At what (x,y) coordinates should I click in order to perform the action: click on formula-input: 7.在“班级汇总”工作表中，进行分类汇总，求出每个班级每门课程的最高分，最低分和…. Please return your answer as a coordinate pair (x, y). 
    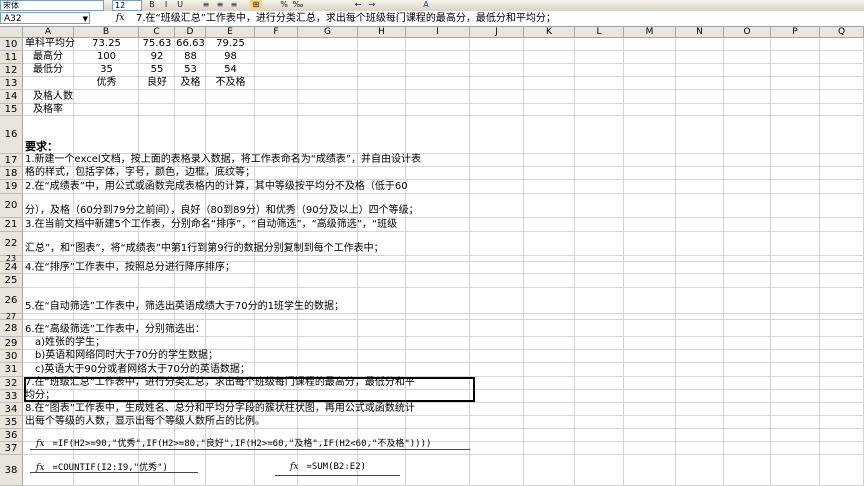
    Looking at the image, I should click on (346, 18).